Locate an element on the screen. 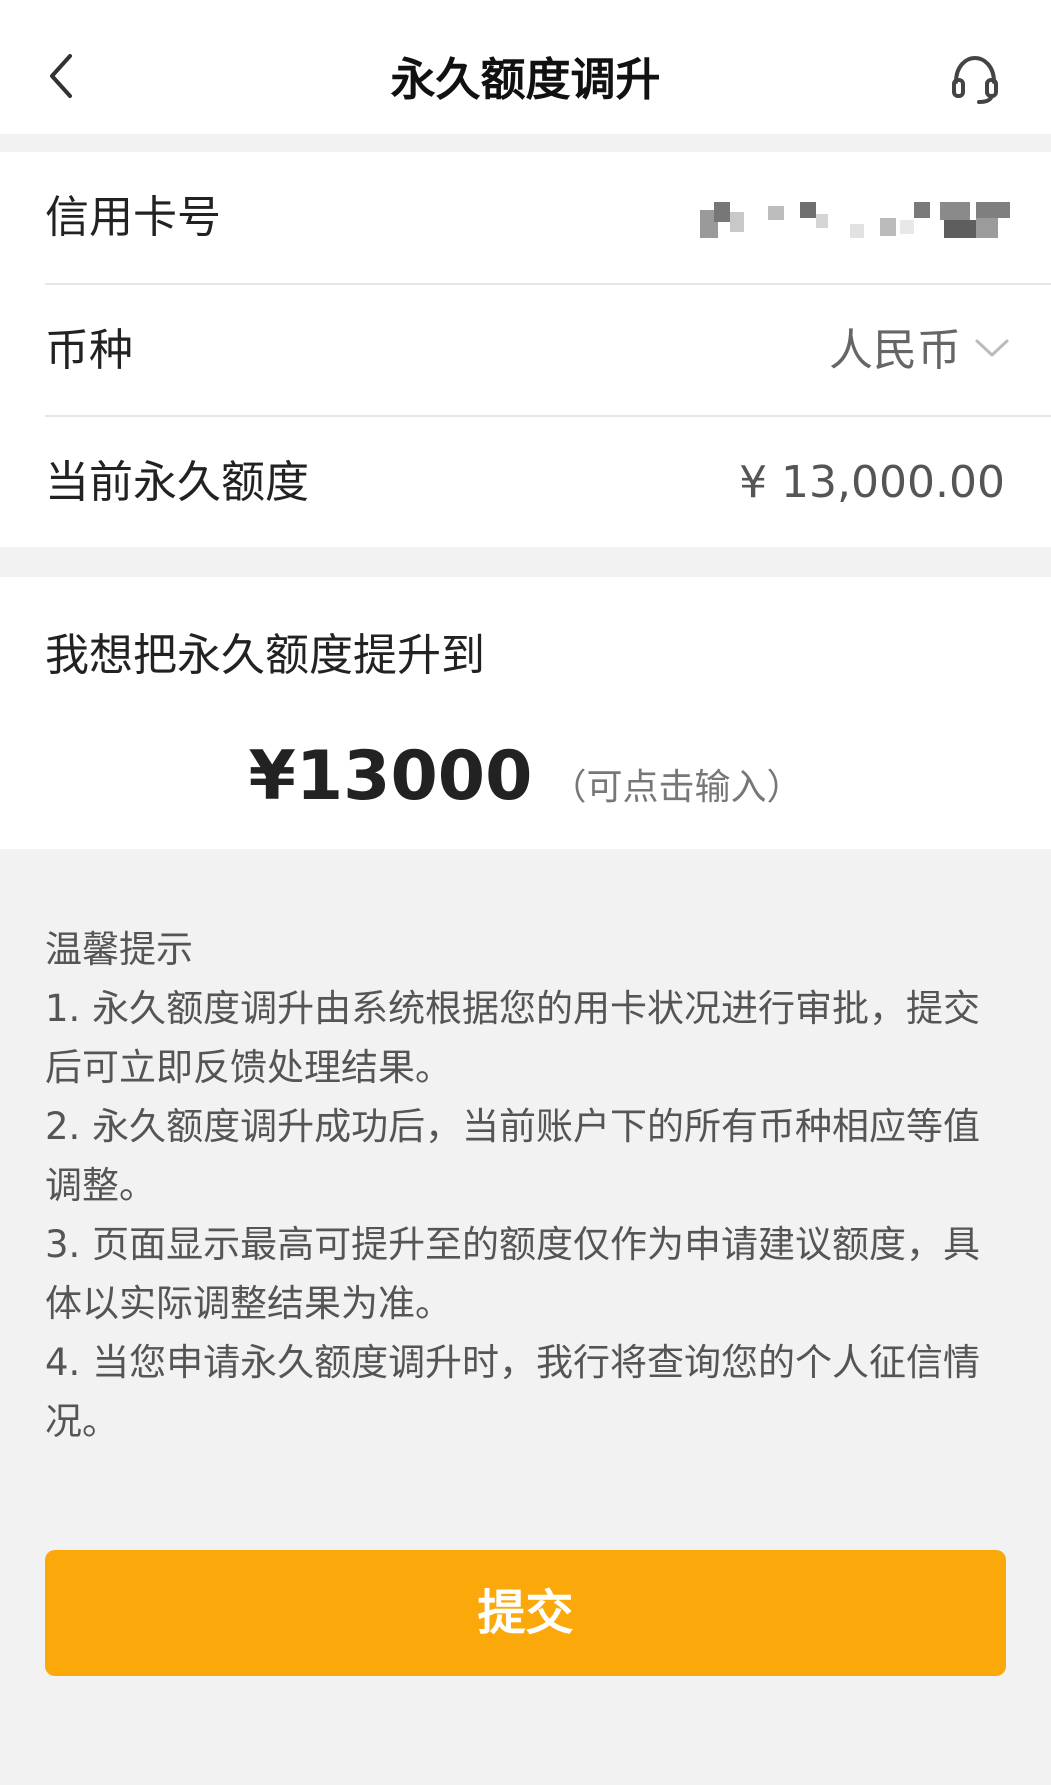 The image size is (1051, 1785). submit-button: 提交 is located at coordinates (525, 1613).